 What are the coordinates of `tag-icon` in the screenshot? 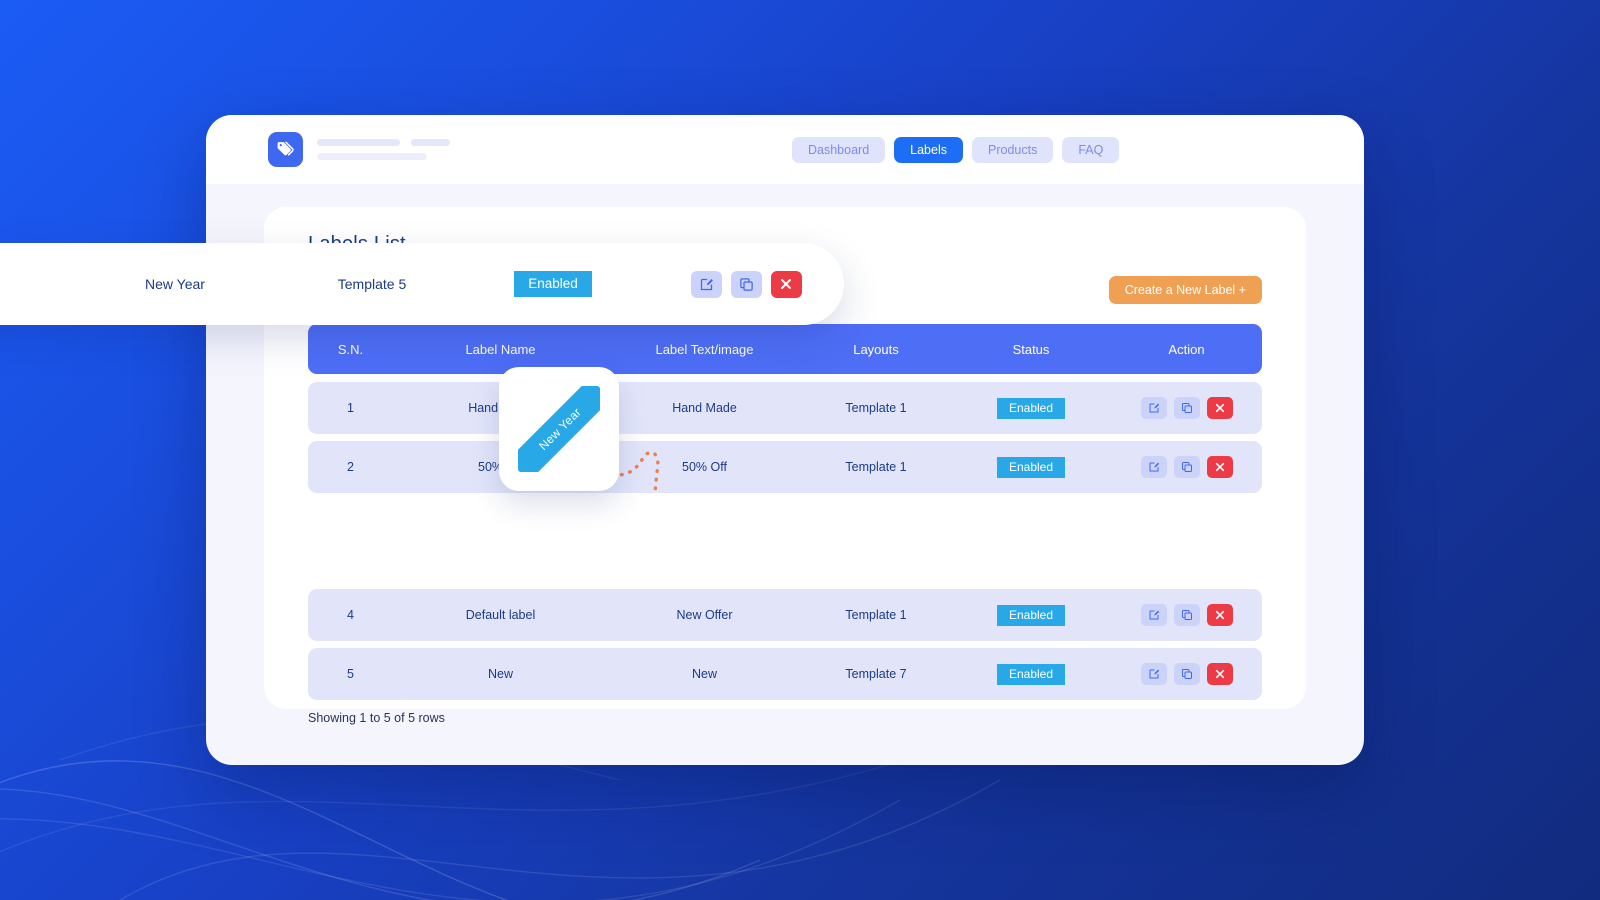 It's located at (285, 149).